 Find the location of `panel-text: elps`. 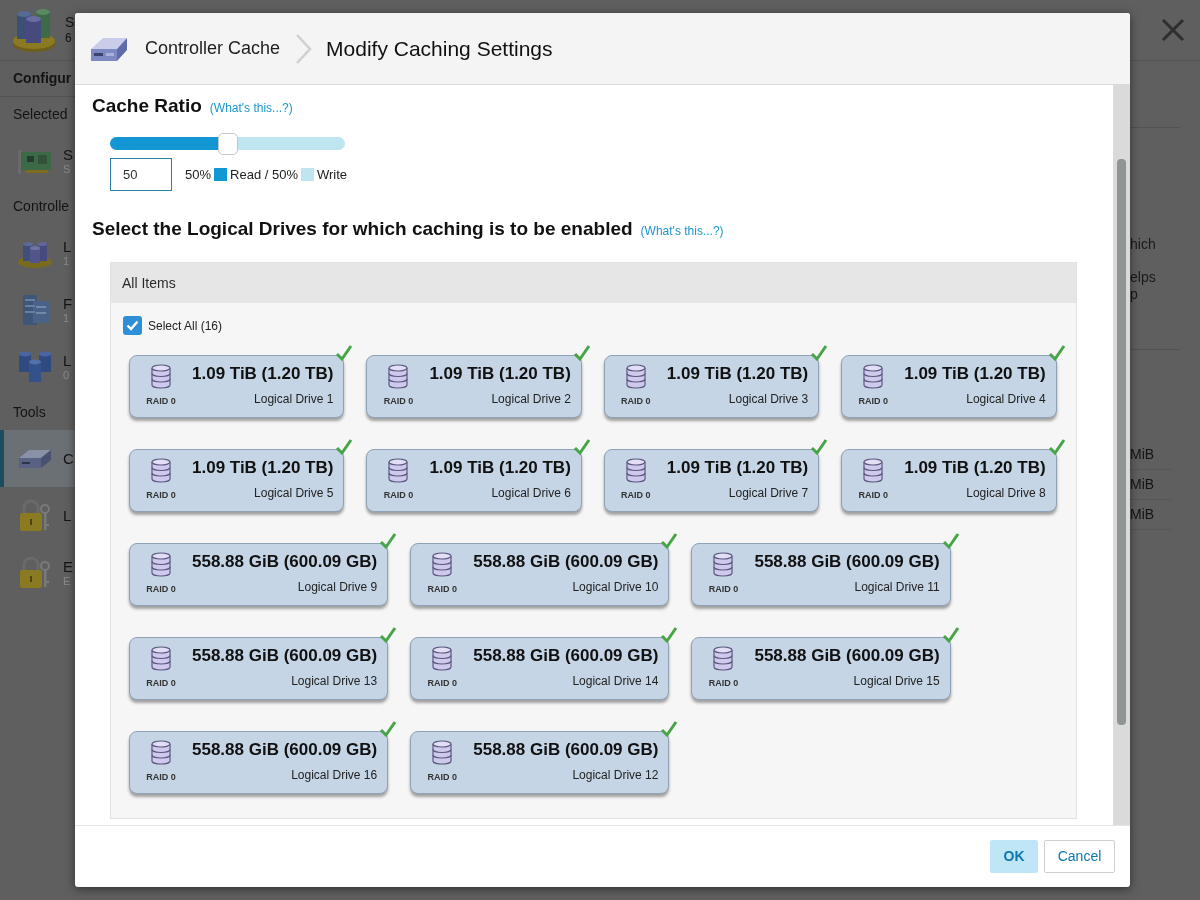

panel-text: elps is located at coordinates (1143, 277).